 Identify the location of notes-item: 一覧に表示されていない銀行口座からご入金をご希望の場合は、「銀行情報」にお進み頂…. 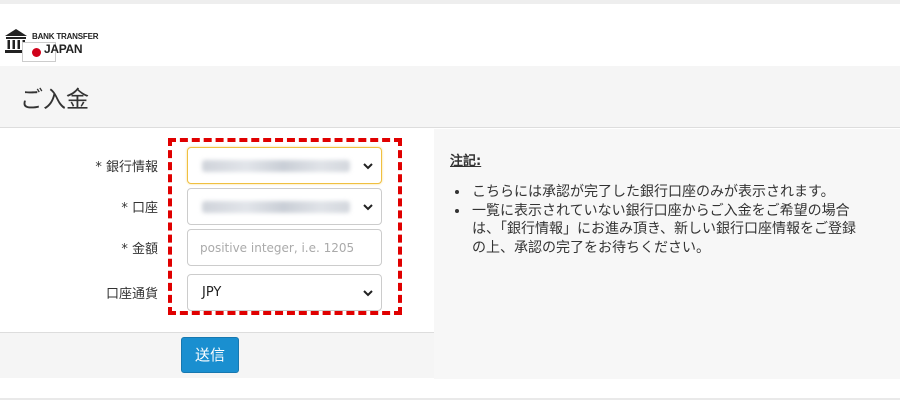
(667, 230).